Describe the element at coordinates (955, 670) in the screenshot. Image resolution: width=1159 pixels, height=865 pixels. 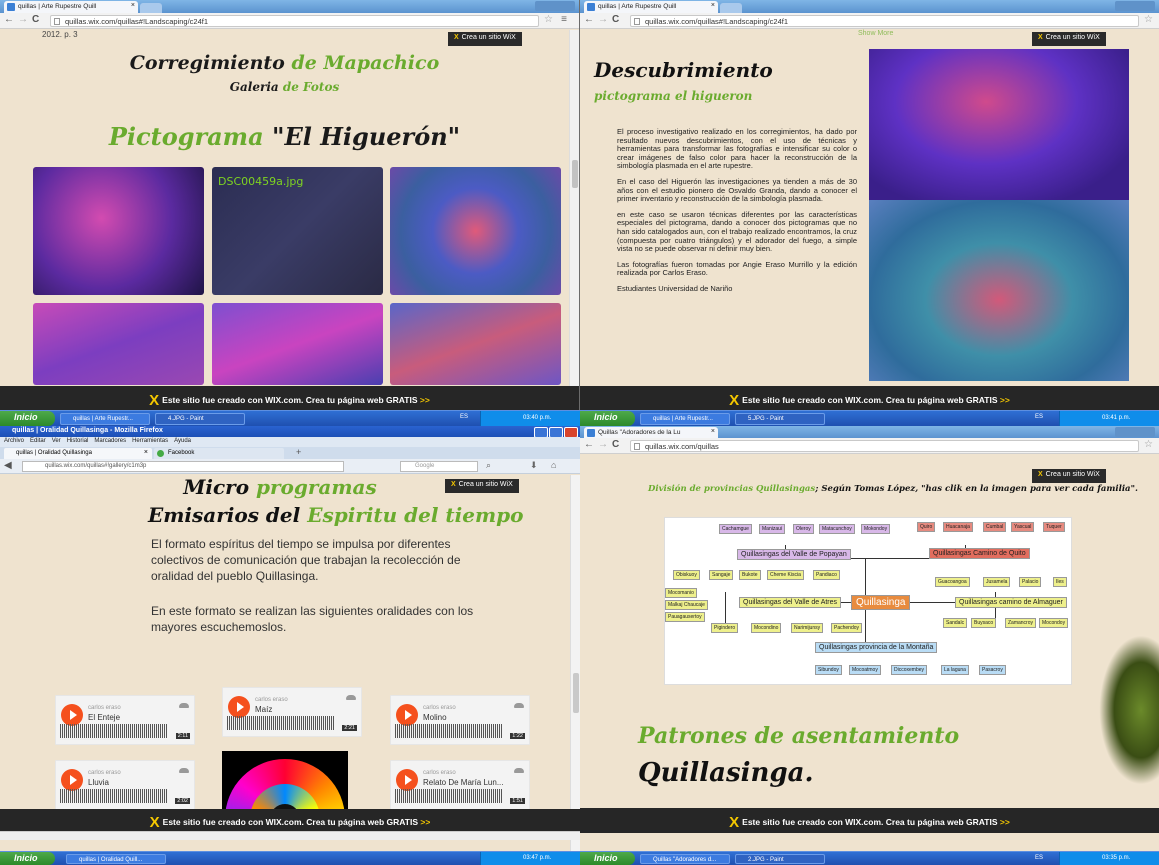
I see `family-node: La laguna` at that location.